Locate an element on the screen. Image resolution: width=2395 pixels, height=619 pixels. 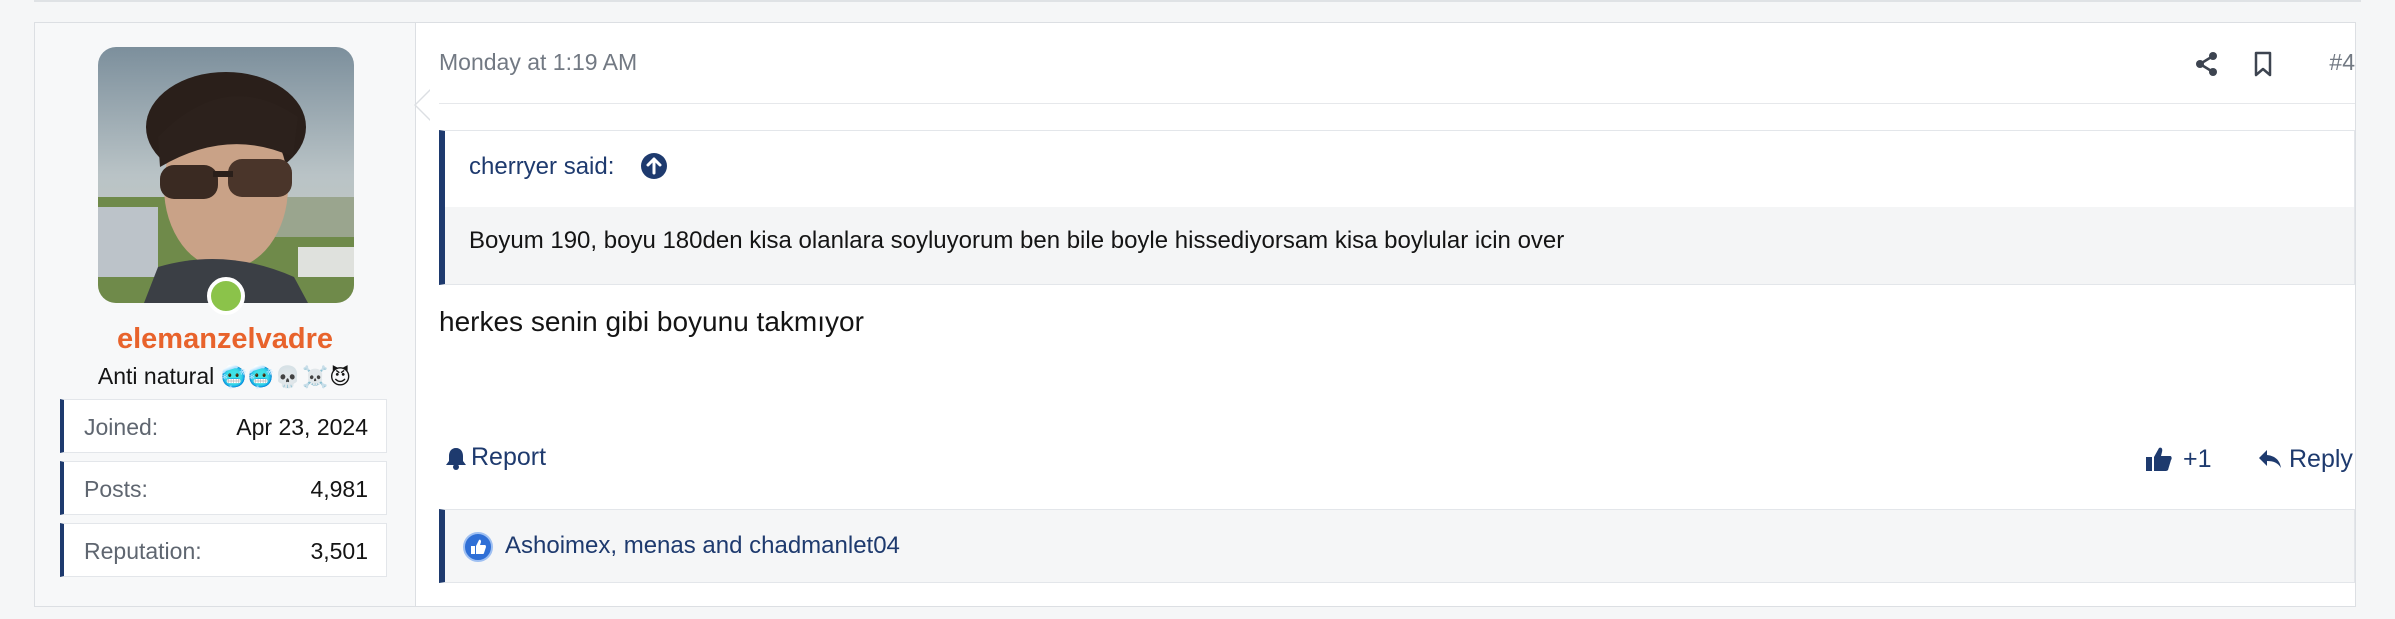
stat-joined: Joined: Apr 23, 2024 is located at coordinates (223, 426).